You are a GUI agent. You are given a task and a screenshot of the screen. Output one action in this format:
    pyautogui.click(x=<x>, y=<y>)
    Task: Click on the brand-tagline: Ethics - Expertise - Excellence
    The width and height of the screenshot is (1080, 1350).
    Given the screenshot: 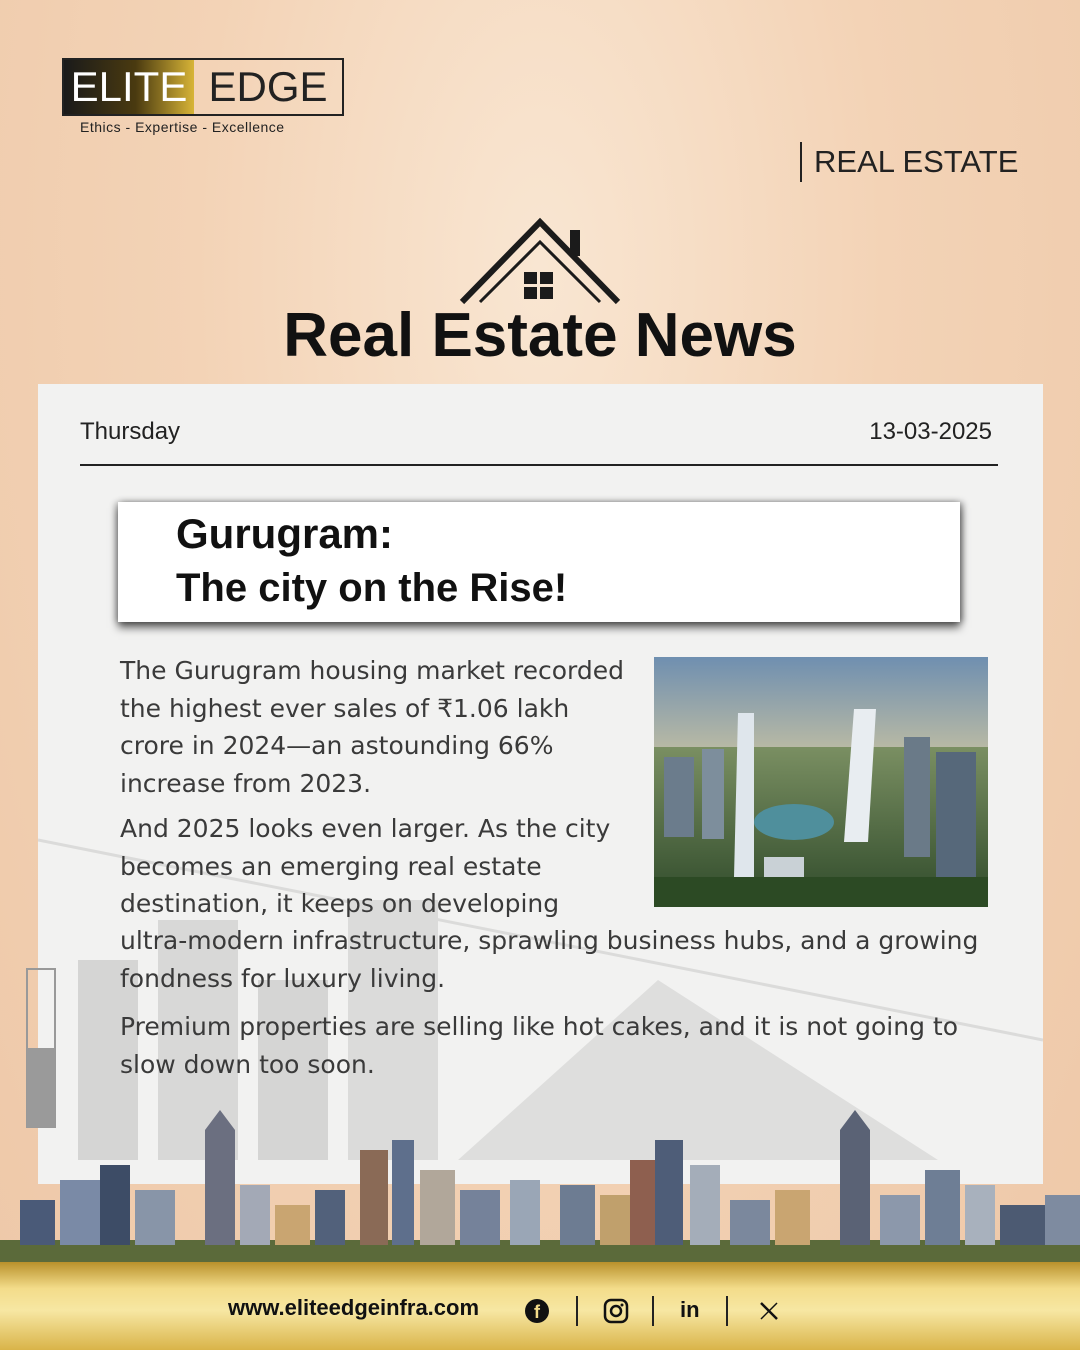 What is the action you would take?
    pyautogui.click(x=182, y=127)
    